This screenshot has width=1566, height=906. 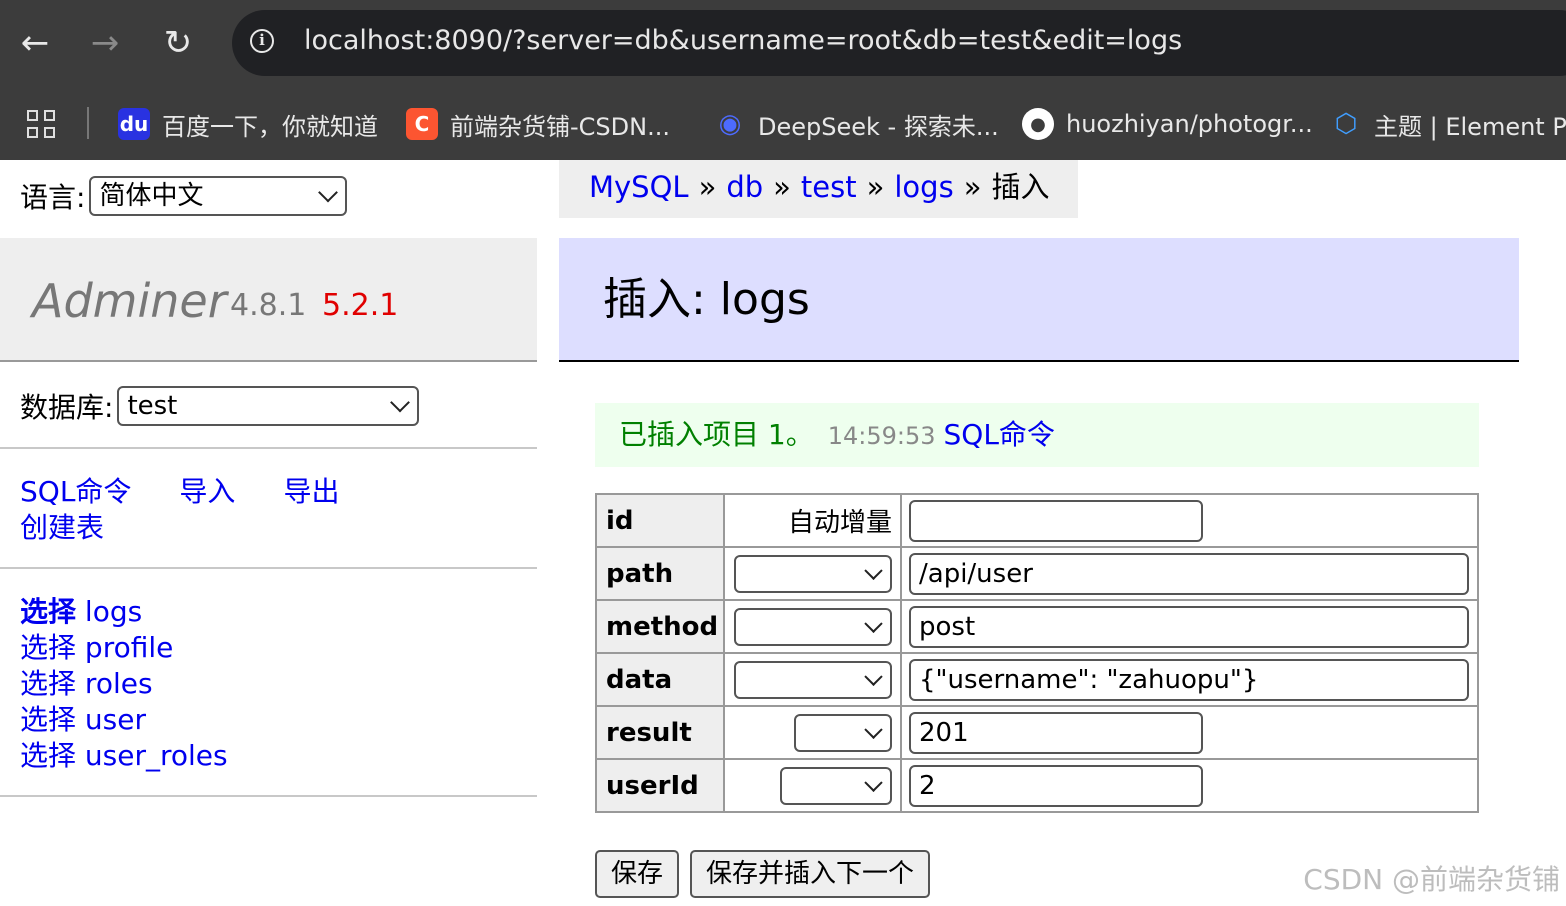 I want to click on adminer-brand: Adminer 4.8.1 5.2.1, so click(x=268, y=300).